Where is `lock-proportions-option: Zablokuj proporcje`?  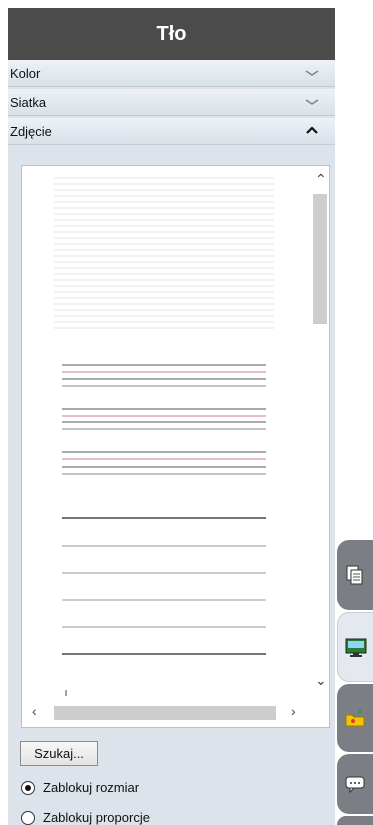
lock-proportions-option: Zablokuj proporcje is located at coordinates (85, 817).